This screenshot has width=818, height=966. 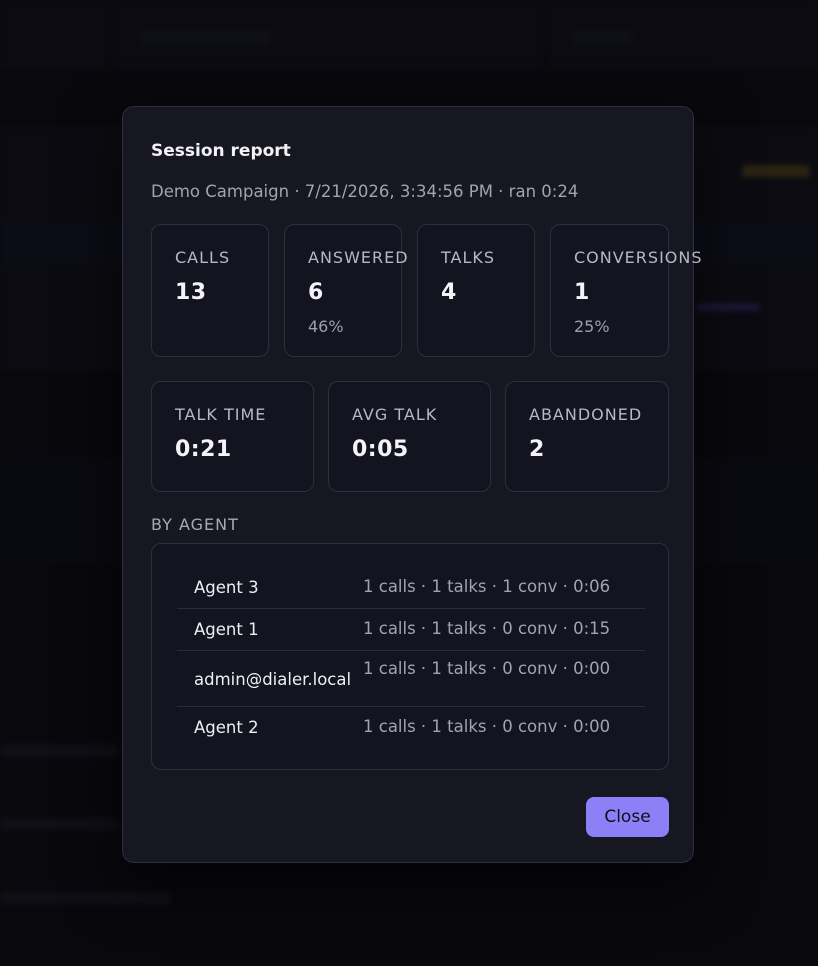 What do you see at coordinates (226, 727) in the screenshot?
I see `agent-name: Agent 2` at bounding box center [226, 727].